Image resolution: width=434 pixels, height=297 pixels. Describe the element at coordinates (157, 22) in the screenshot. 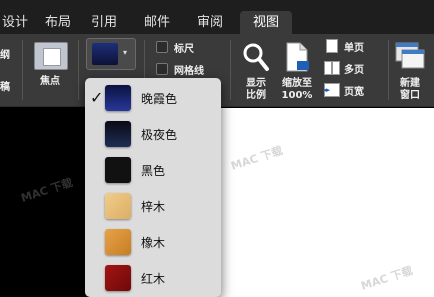

I see `tab-mailings: 邮件` at that location.